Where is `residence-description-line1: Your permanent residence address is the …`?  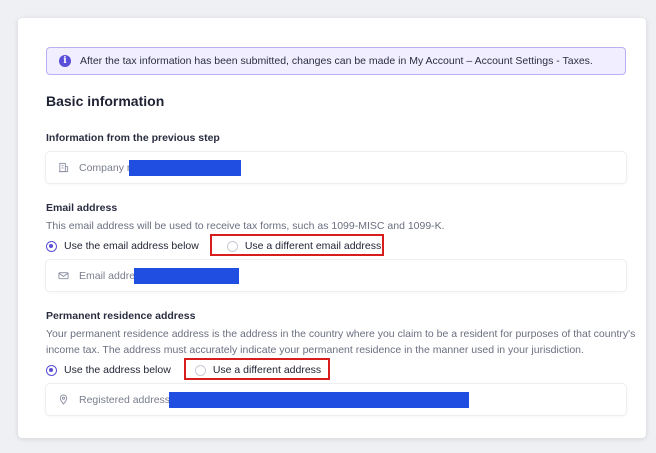
residence-description-line1: Your permanent residence address is the … is located at coordinates (341, 334).